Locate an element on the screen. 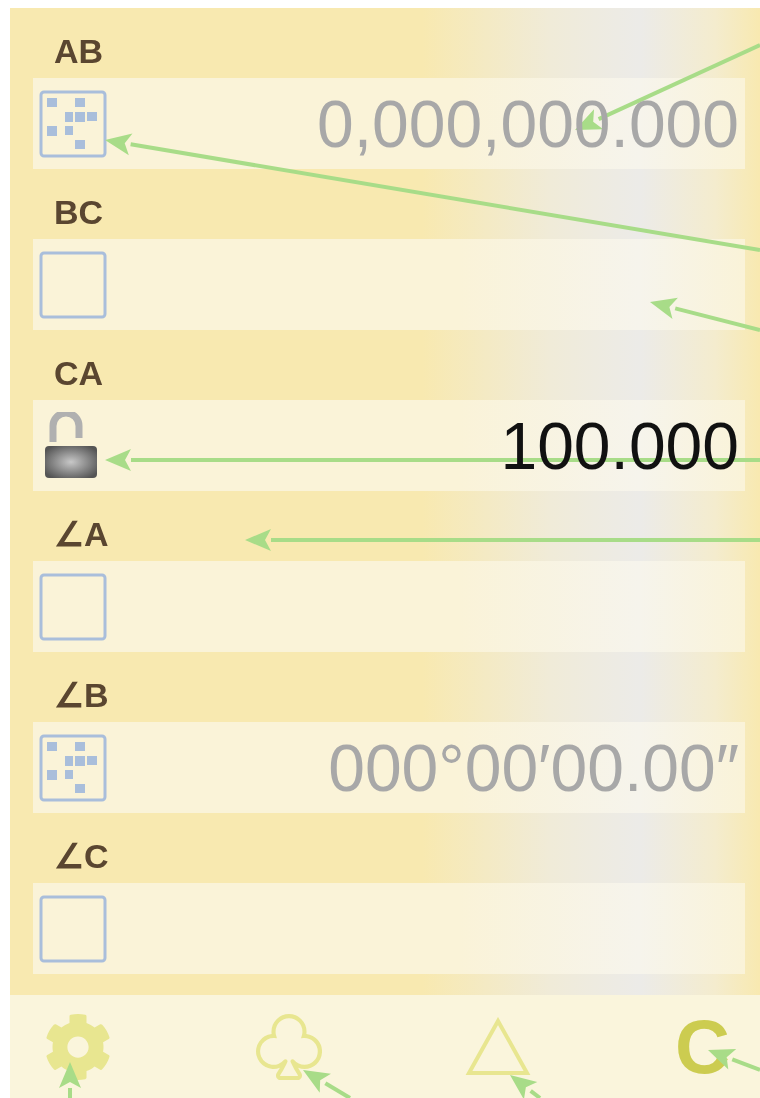  field-label: ∠A is located at coordinates (81, 534).